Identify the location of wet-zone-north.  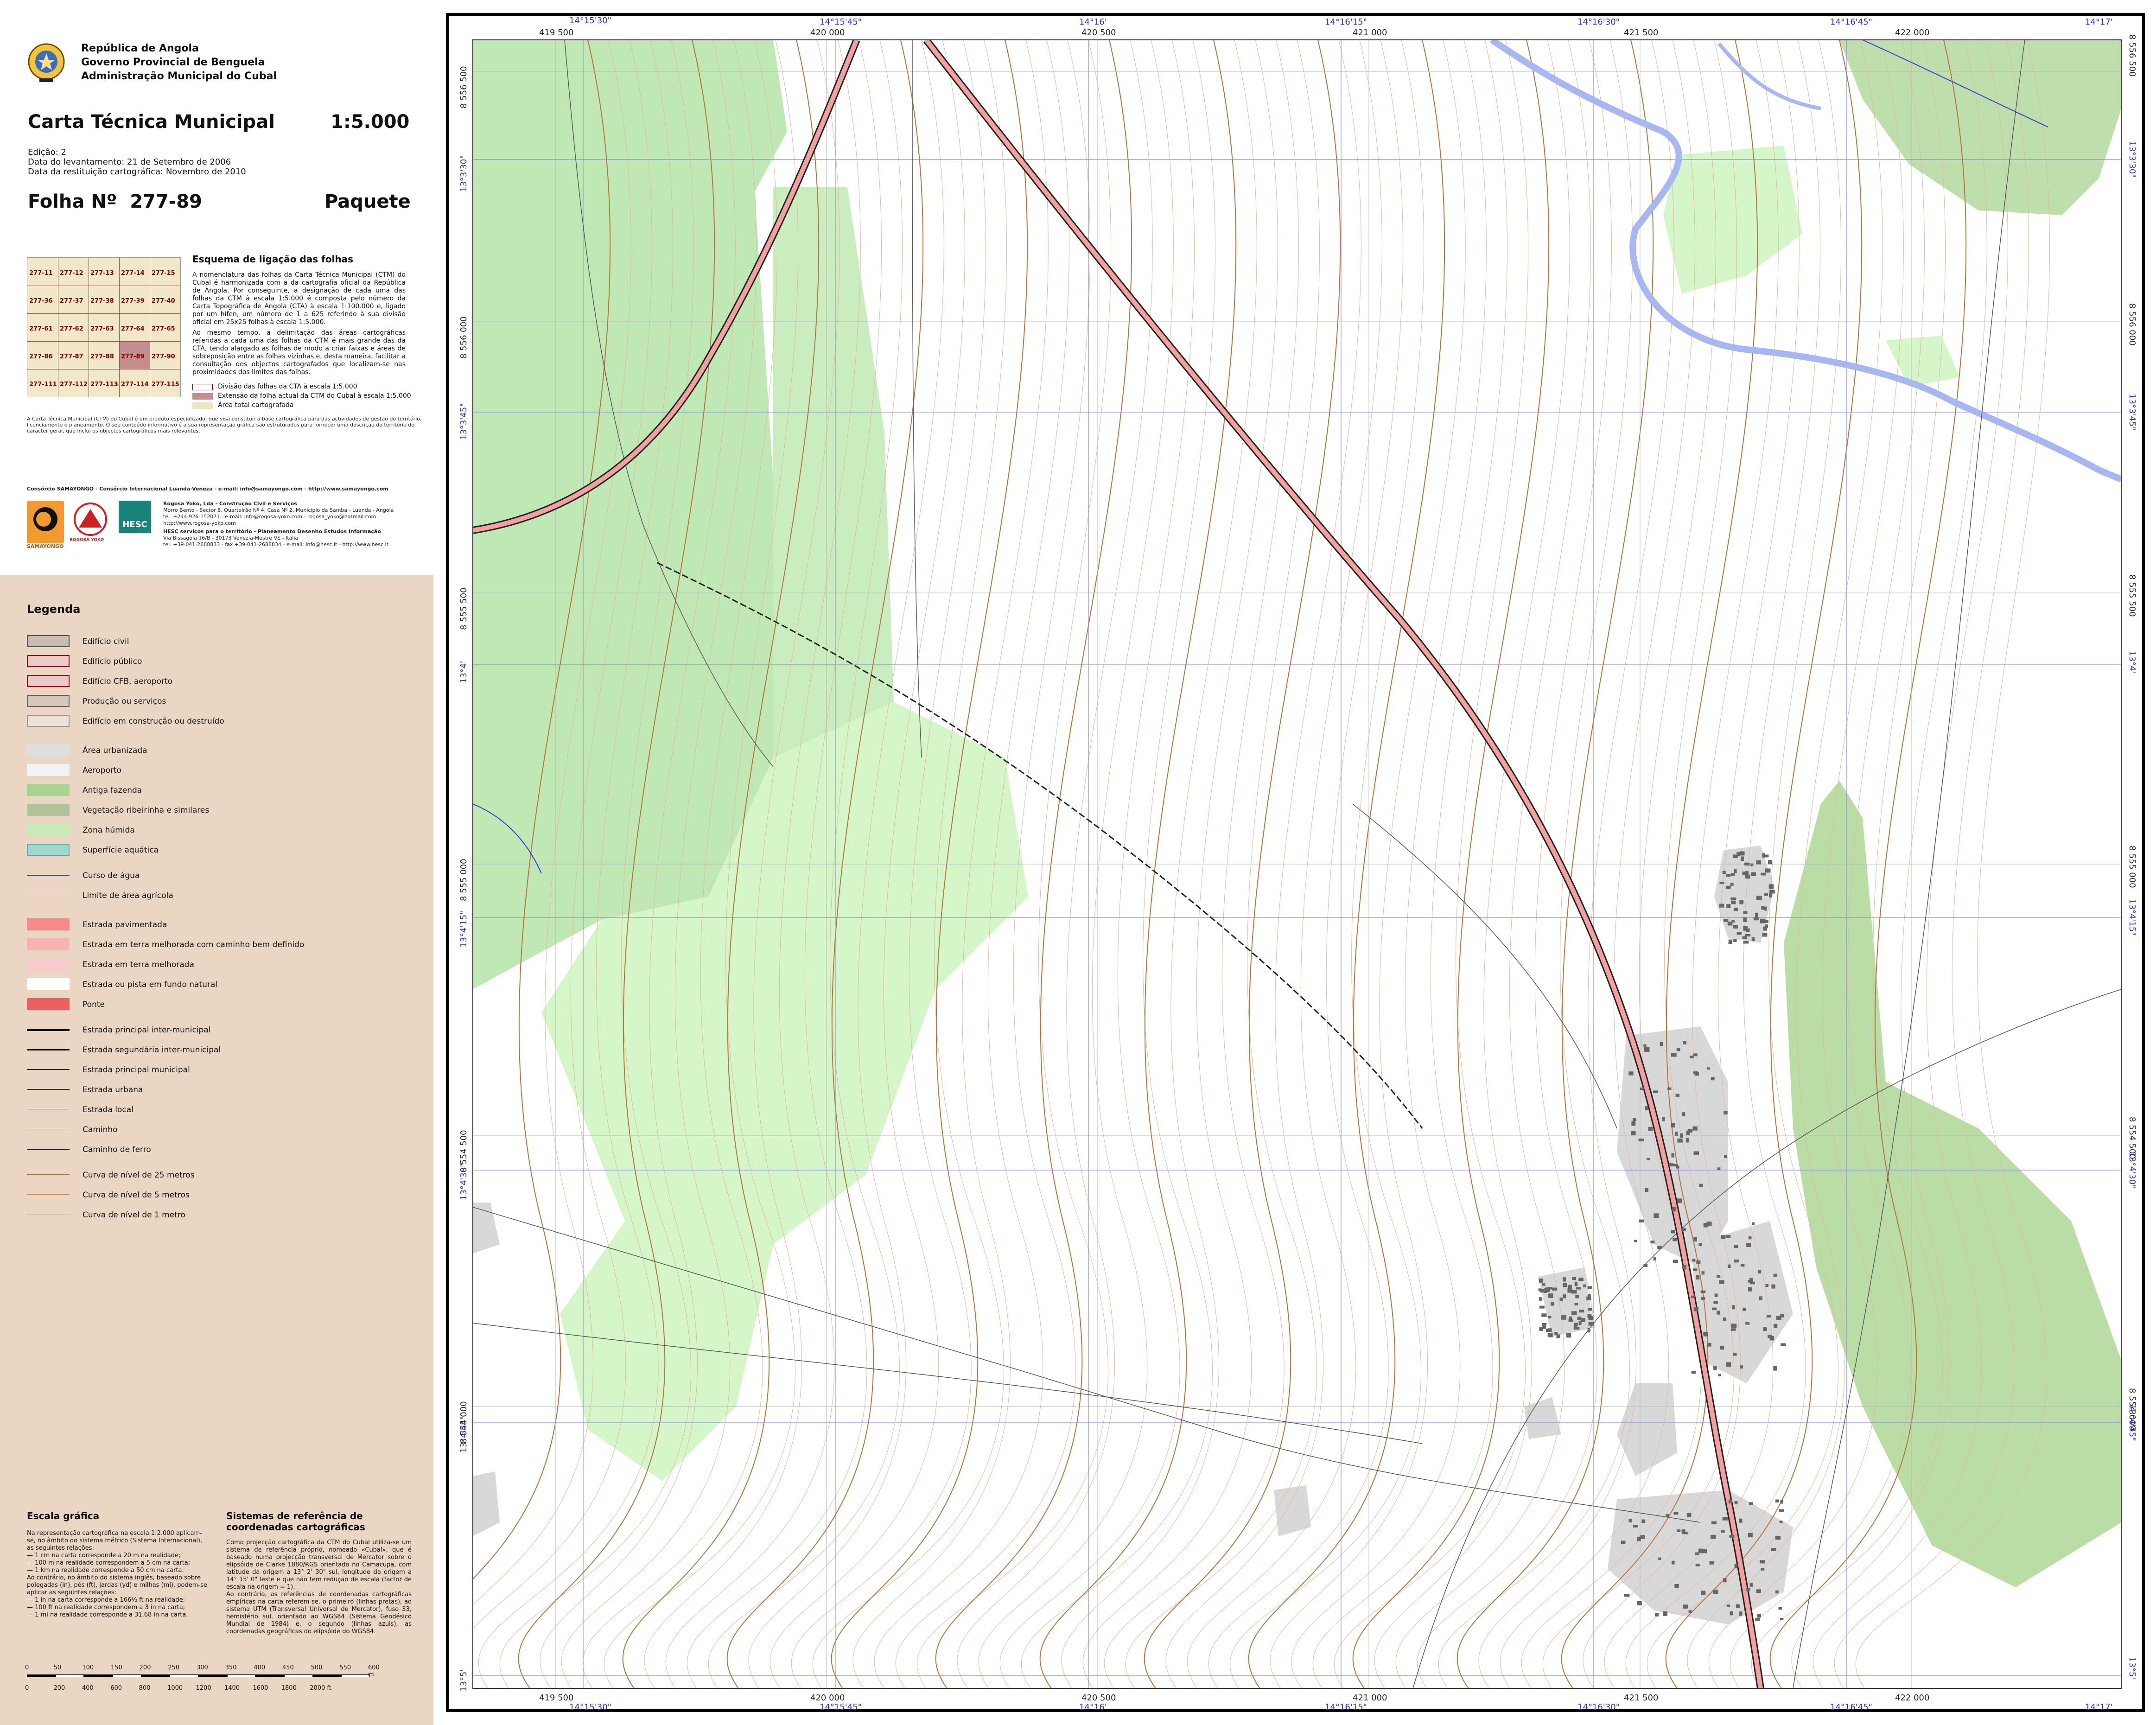
(1732, 220).